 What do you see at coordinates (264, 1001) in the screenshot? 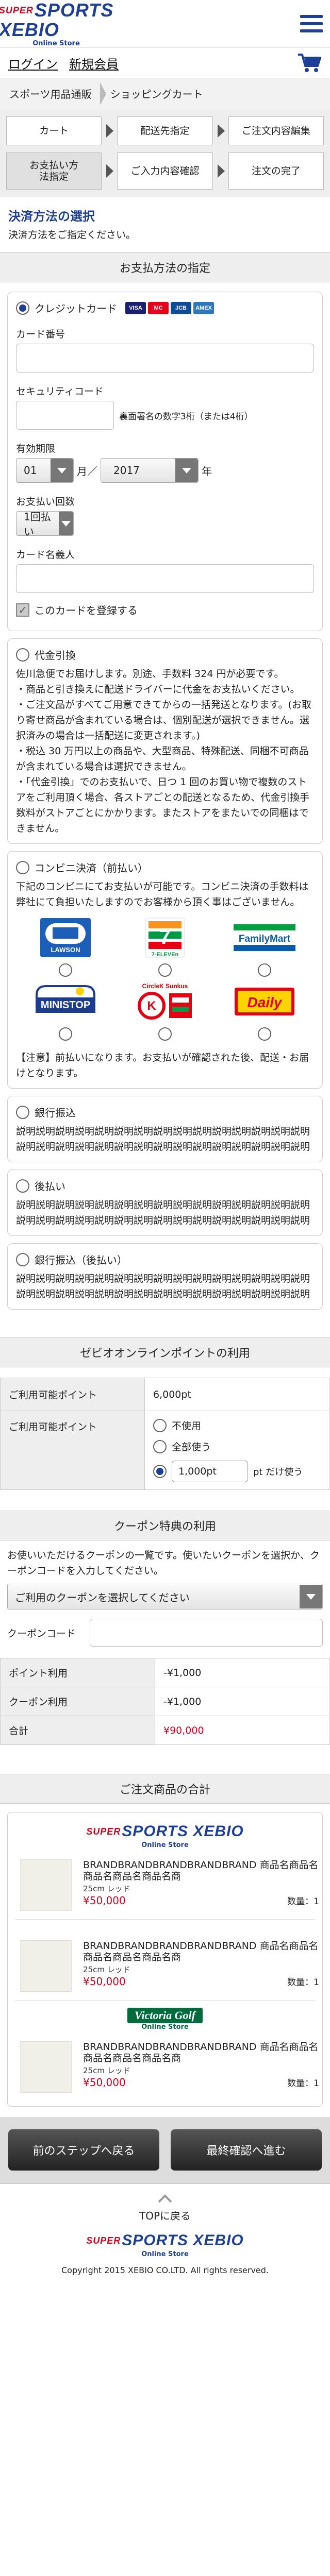
I see `daily-logo: Daily` at bounding box center [264, 1001].